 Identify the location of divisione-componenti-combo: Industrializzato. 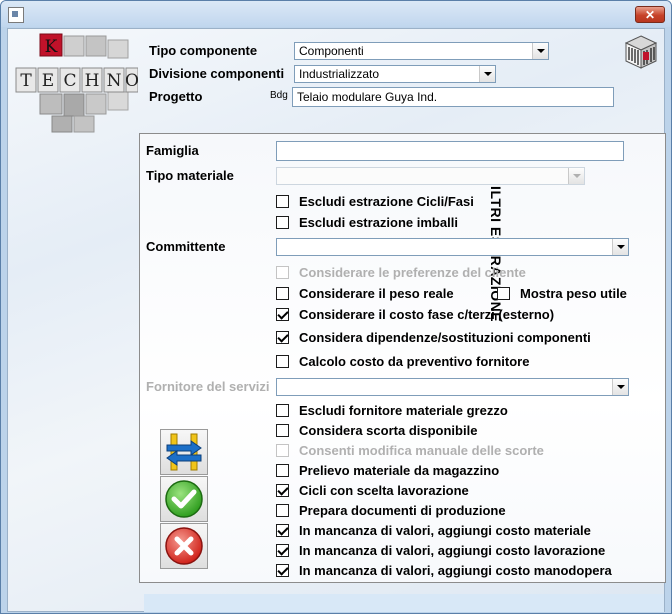
(395, 74).